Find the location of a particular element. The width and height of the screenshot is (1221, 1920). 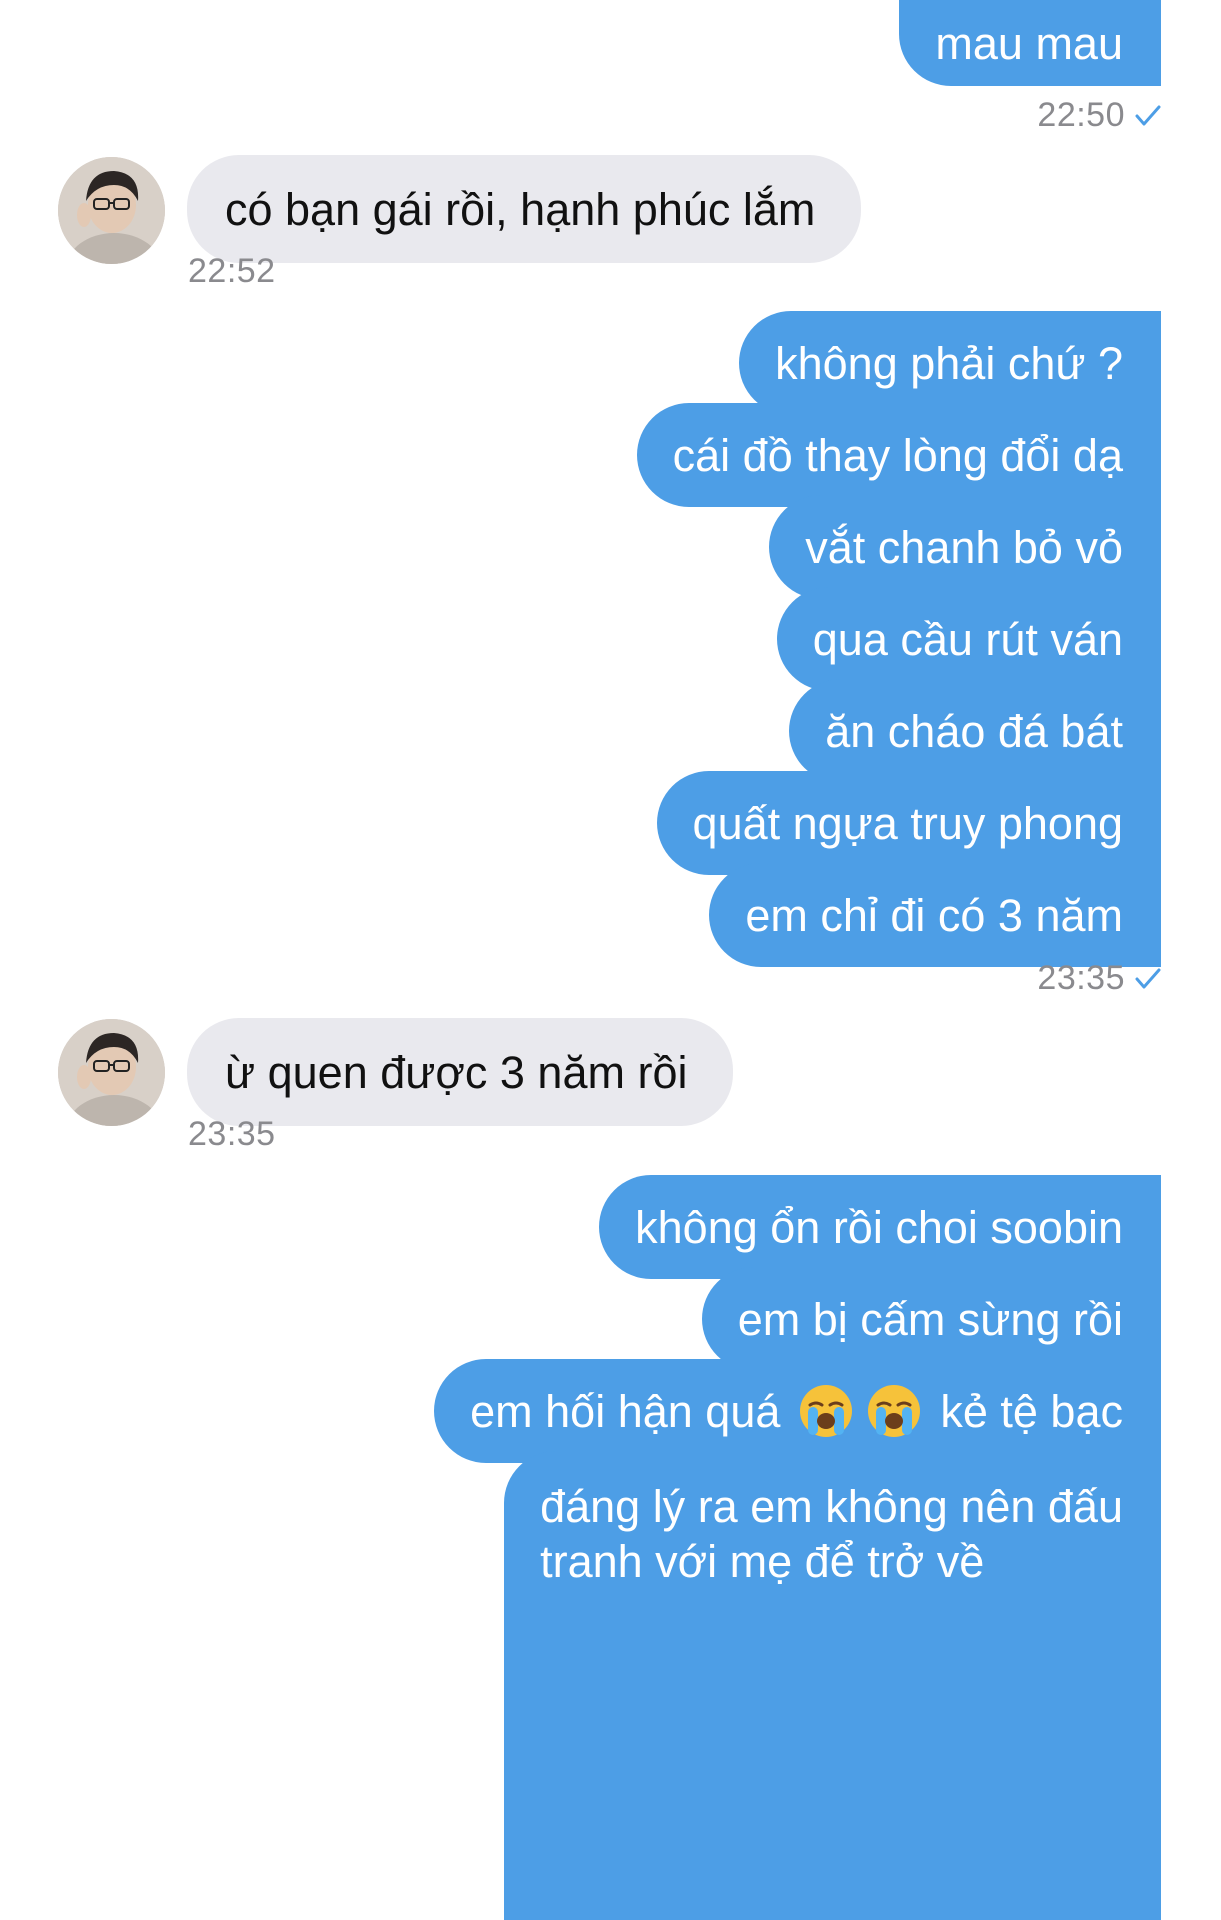

outgoing-message: cái đồ thay lòng đổi dạ is located at coordinates (898, 455).